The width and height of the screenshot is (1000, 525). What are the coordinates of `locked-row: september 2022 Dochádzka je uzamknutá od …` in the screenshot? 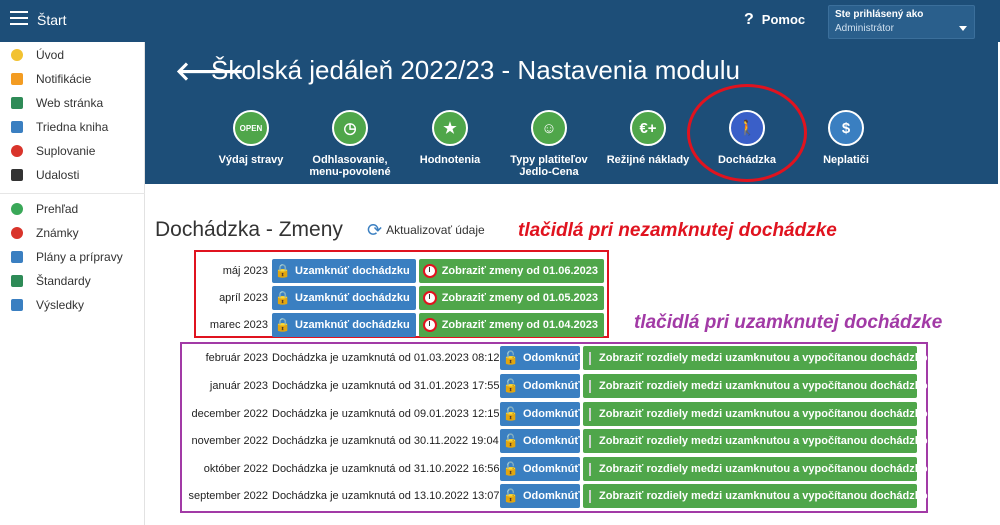 It's located at (558, 496).